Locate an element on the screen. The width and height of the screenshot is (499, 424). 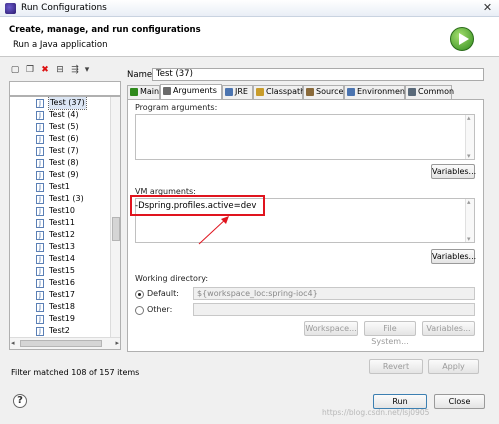
dialog-subtitle: Run a Java application is located at coordinates (60, 45).